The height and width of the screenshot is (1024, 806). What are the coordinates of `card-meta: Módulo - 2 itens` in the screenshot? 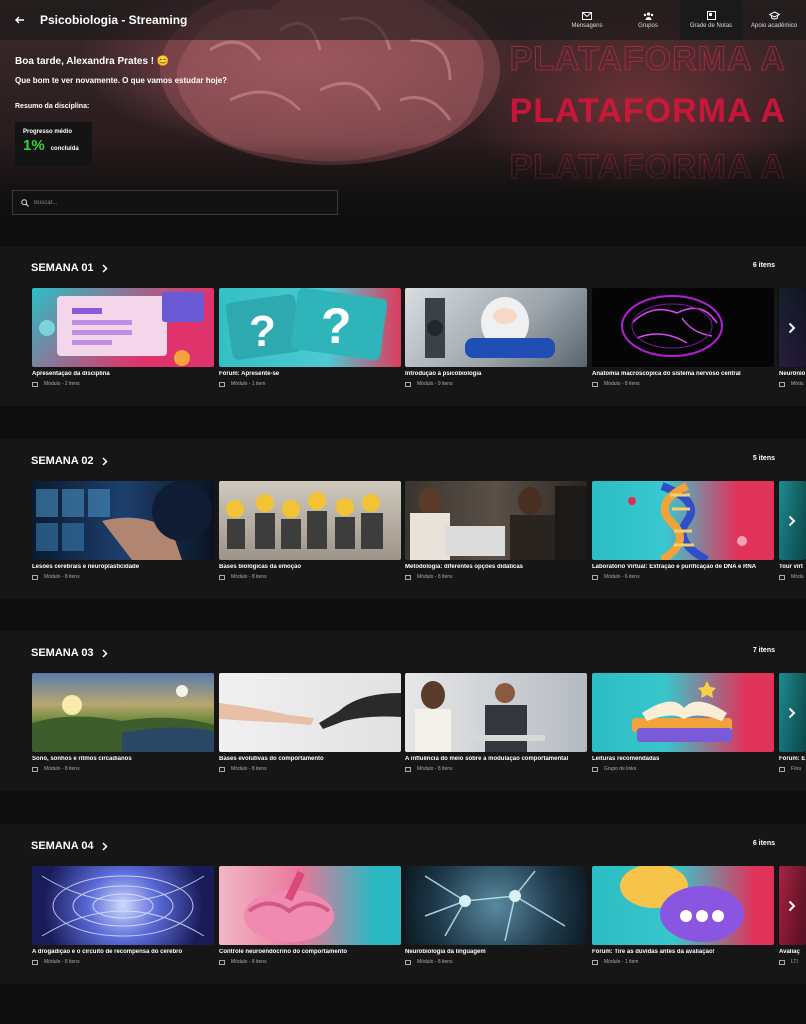 It's located at (123, 384).